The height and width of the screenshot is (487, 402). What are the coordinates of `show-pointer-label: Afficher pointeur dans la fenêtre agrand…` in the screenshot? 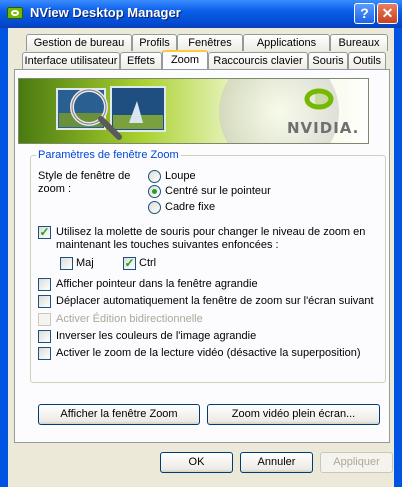 It's located at (157, 284).